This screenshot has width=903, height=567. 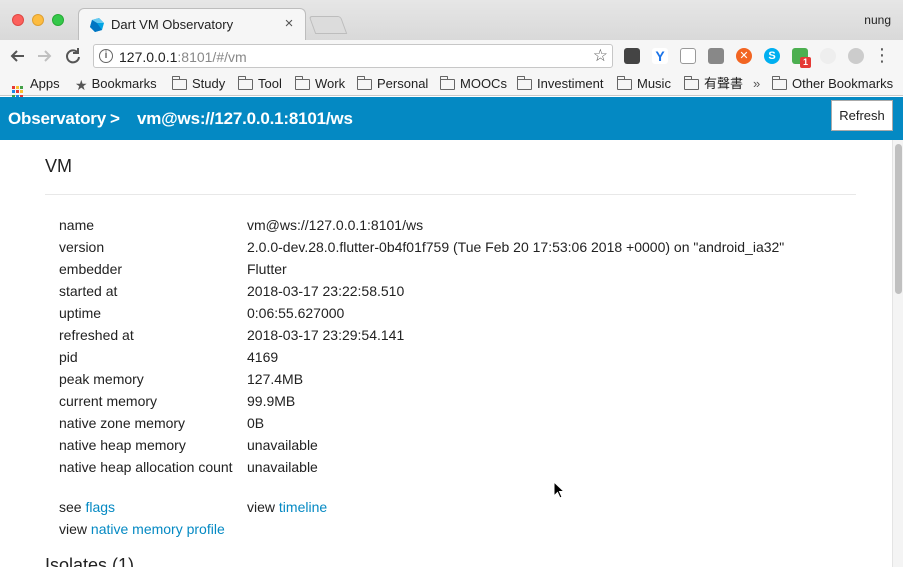 What do you see at coordinates (600, 56) in the screenshot?
I see `bookmark-star-icon: ☆` at bounding box center [600, 56].